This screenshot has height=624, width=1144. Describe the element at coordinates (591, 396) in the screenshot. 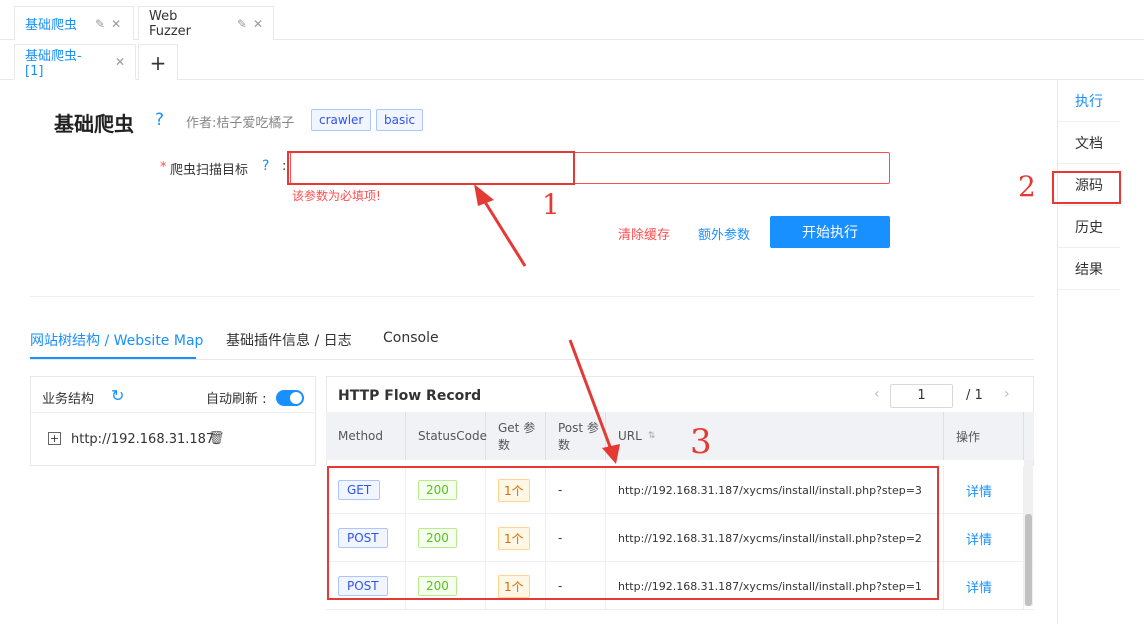

I see `arrow-3-line` at that location.